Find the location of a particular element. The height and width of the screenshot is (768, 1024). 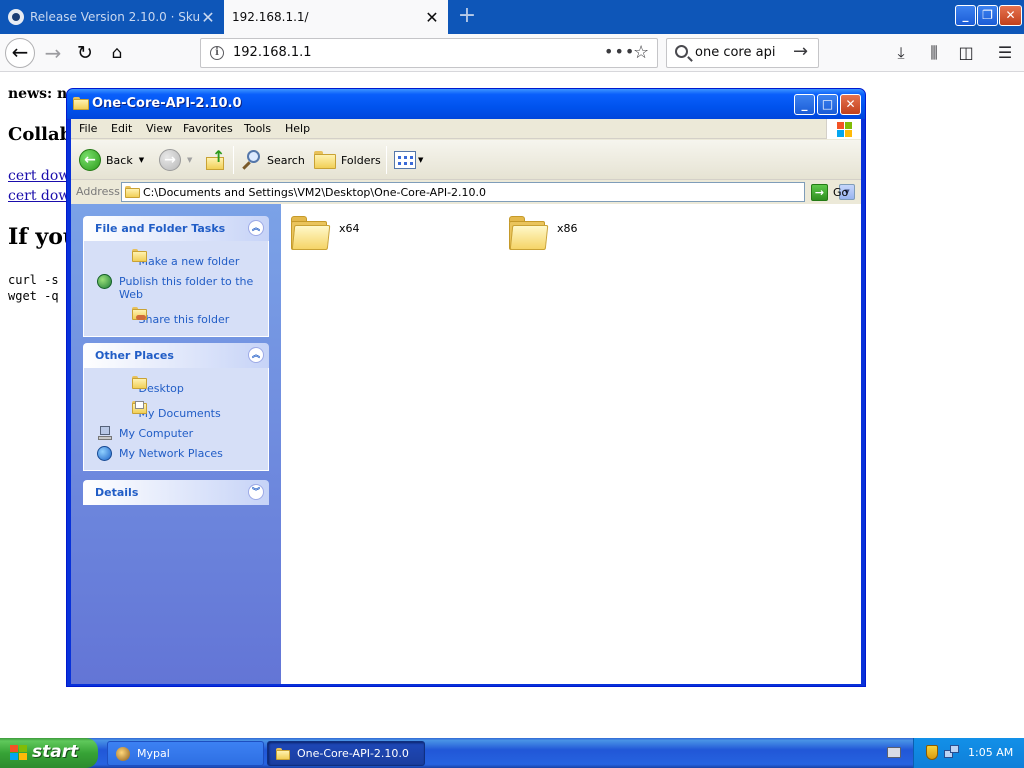

taskbar-button-label: One-Core-API-2.10.0 is located at coordinates (353, 753).